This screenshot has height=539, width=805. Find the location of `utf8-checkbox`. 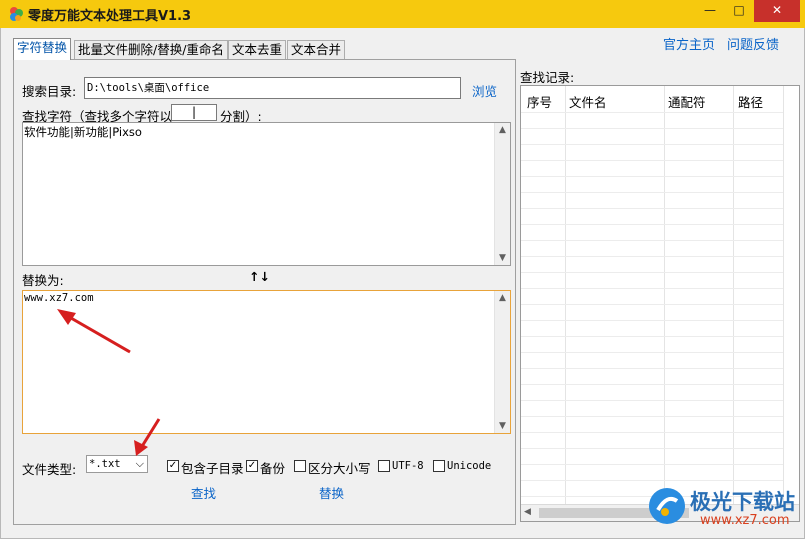

utf8-checkbox is located at coordinates (384, 466).